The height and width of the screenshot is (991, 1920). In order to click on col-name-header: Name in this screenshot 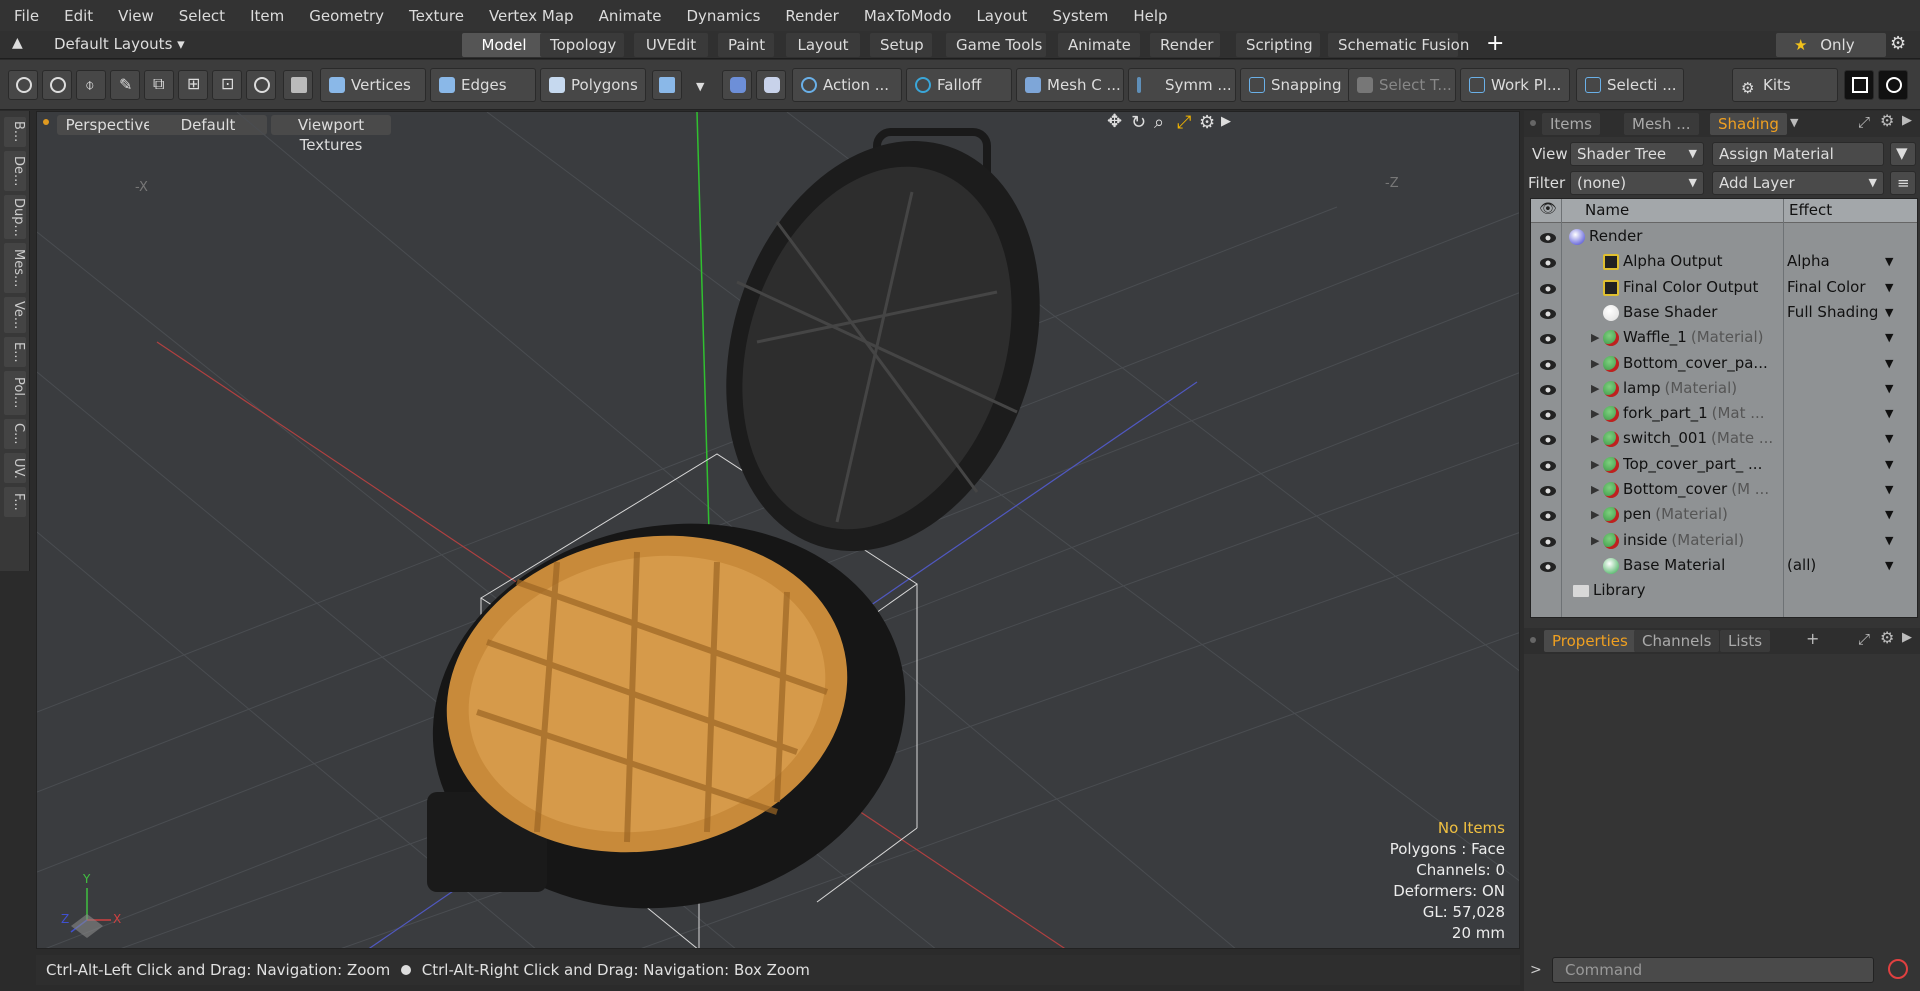, I will do `click(1607, 210)`.